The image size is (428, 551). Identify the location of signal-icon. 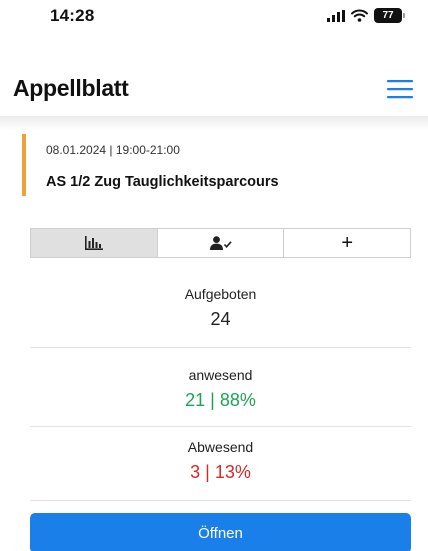
(336, 15).